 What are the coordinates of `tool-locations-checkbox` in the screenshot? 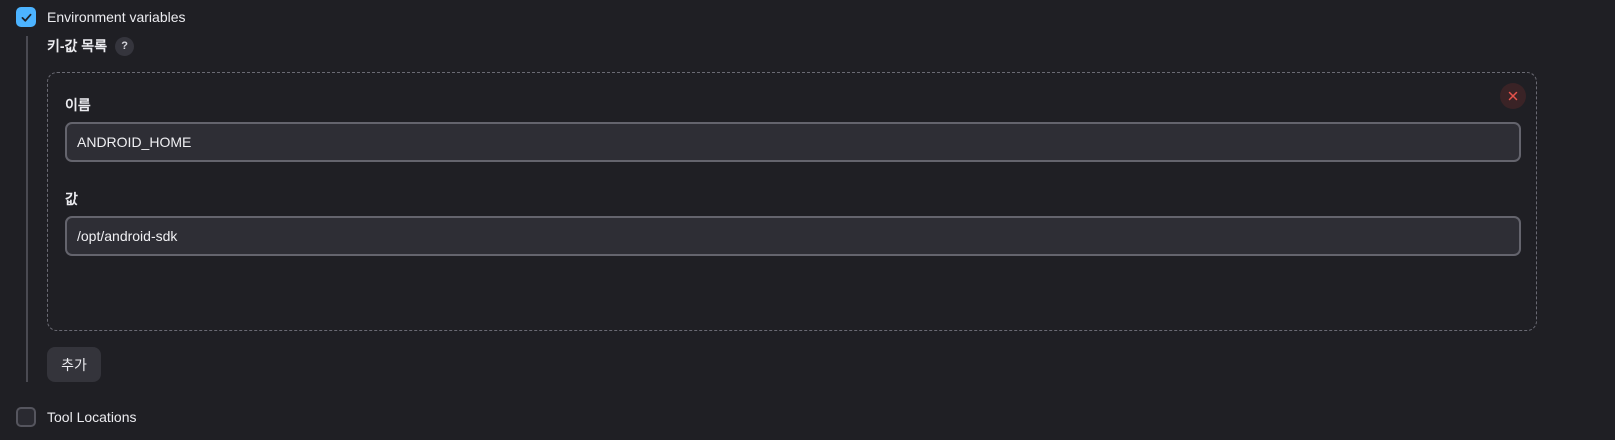 It's located at (26, 417).